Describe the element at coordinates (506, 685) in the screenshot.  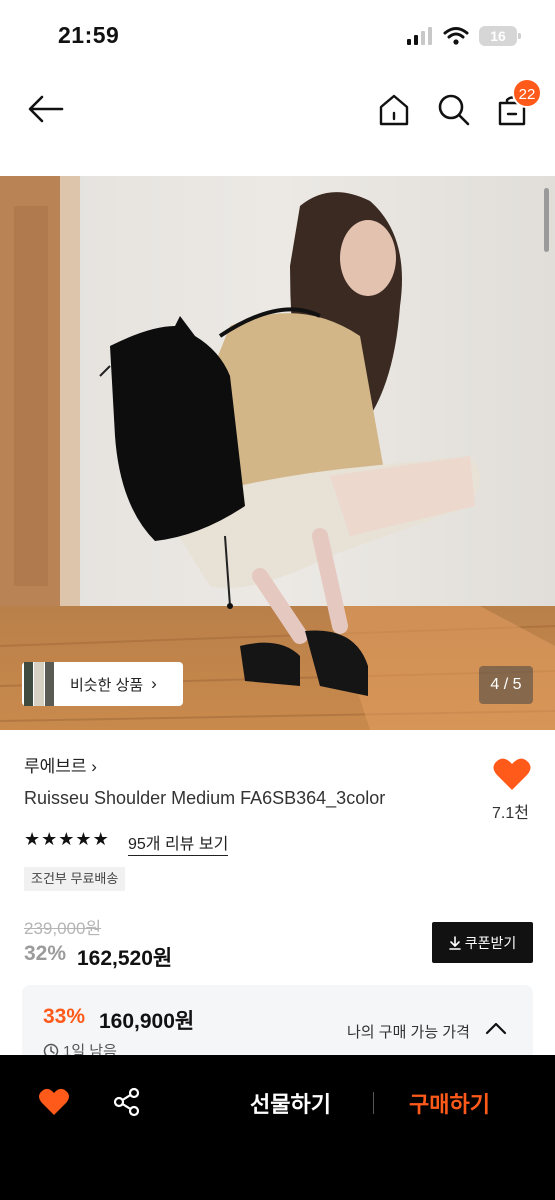
I see `gallery-page-indicator: 4 / 5` at that location.